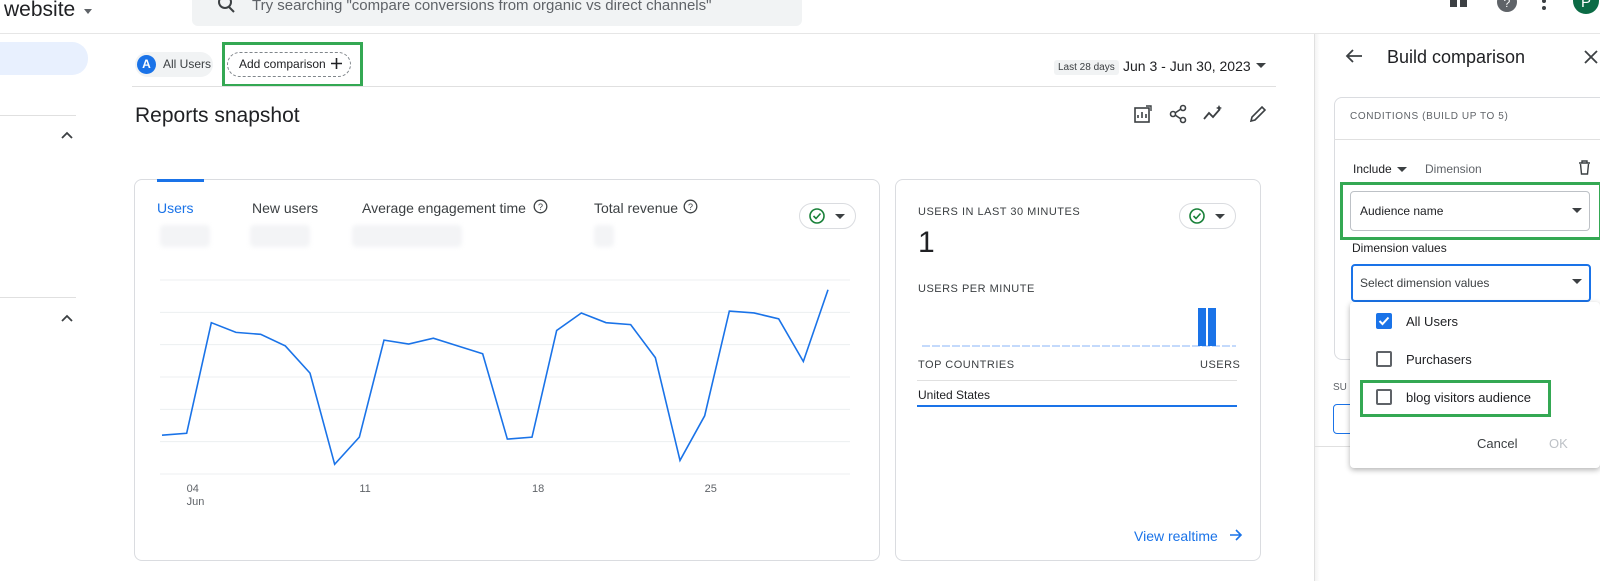 The height and width of the screenshot is (581, 1600). Describe the element at coordinates (999, 212) in the screenshot. I see `realtime-users-heading: USERS IN LAST 30 MINUTES` at that location.